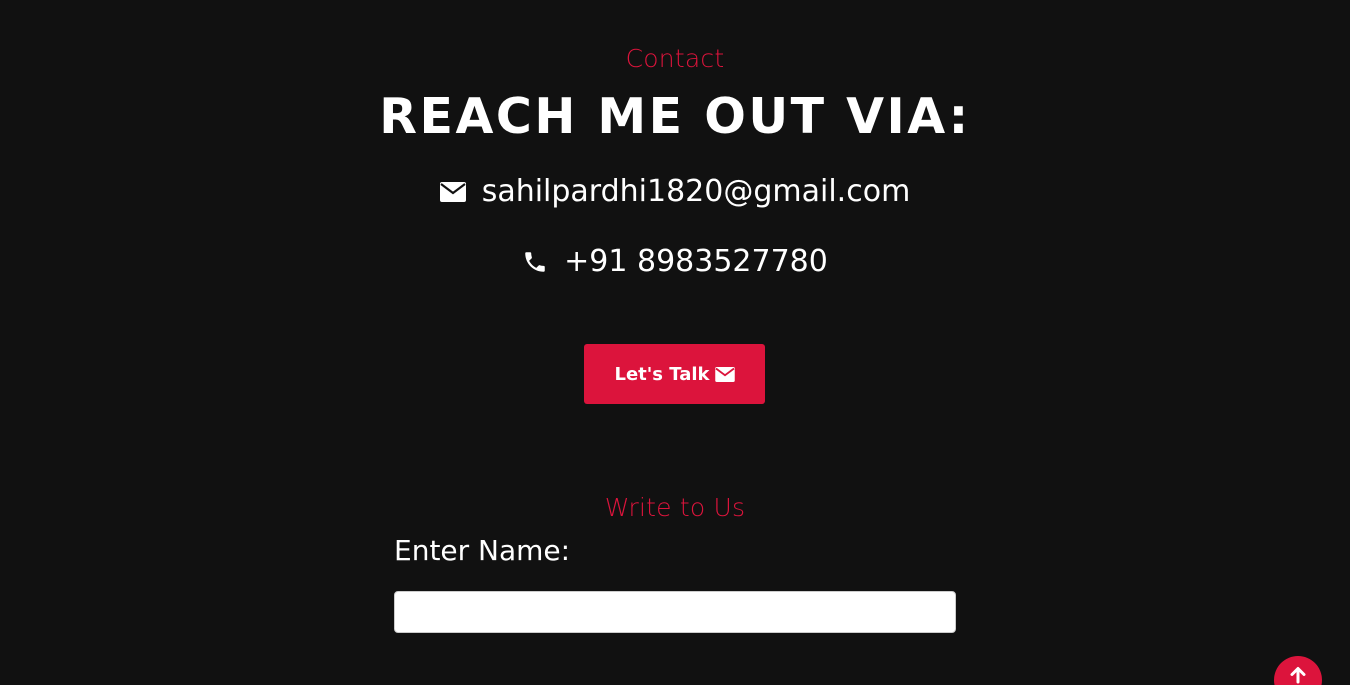 This screenshot has height=685, width=1350. Describe the element at coordinates (675, 116) in the screenshot. I see `contact-heading: REACH ME OUT VIA:` at that location.